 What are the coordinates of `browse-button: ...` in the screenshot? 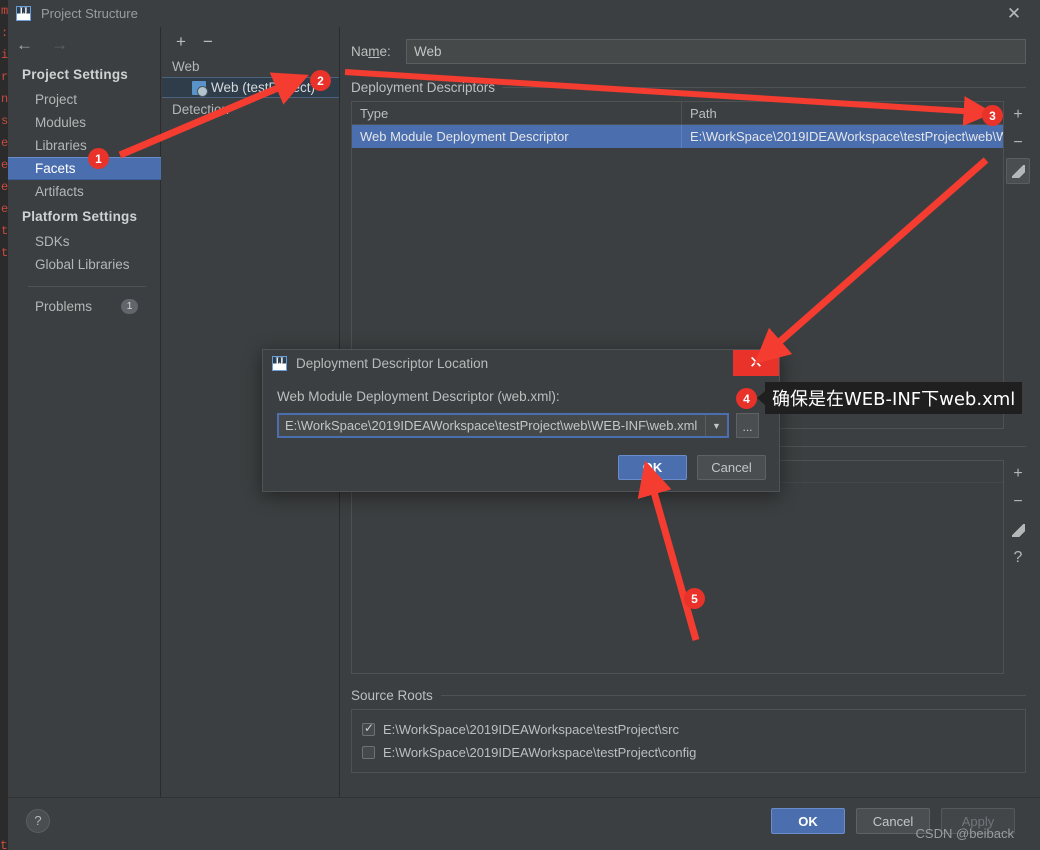 It's located at (747, 425).